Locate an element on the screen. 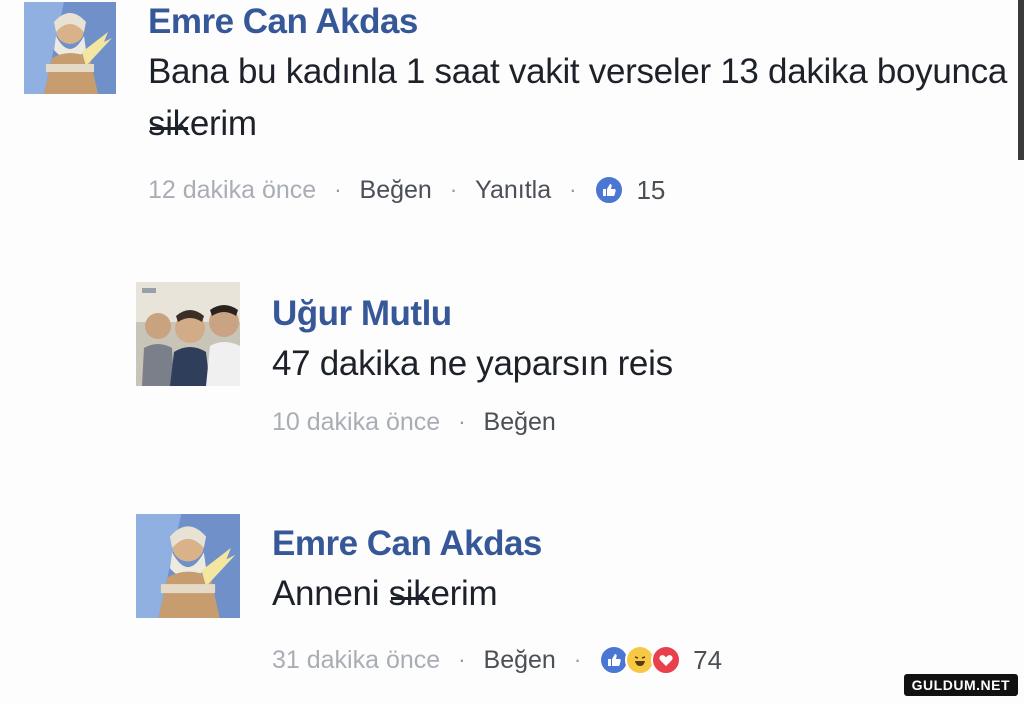 The width and height of the screenshot is (1024, 704). comment-meta: 10 dakika önce · Beğen is located at coordinates (414, 422).